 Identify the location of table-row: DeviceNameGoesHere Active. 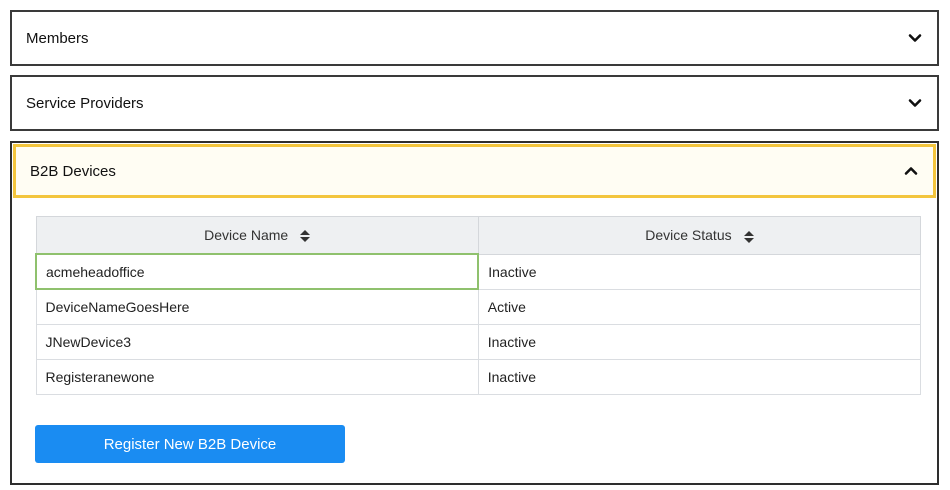
(478, 306).